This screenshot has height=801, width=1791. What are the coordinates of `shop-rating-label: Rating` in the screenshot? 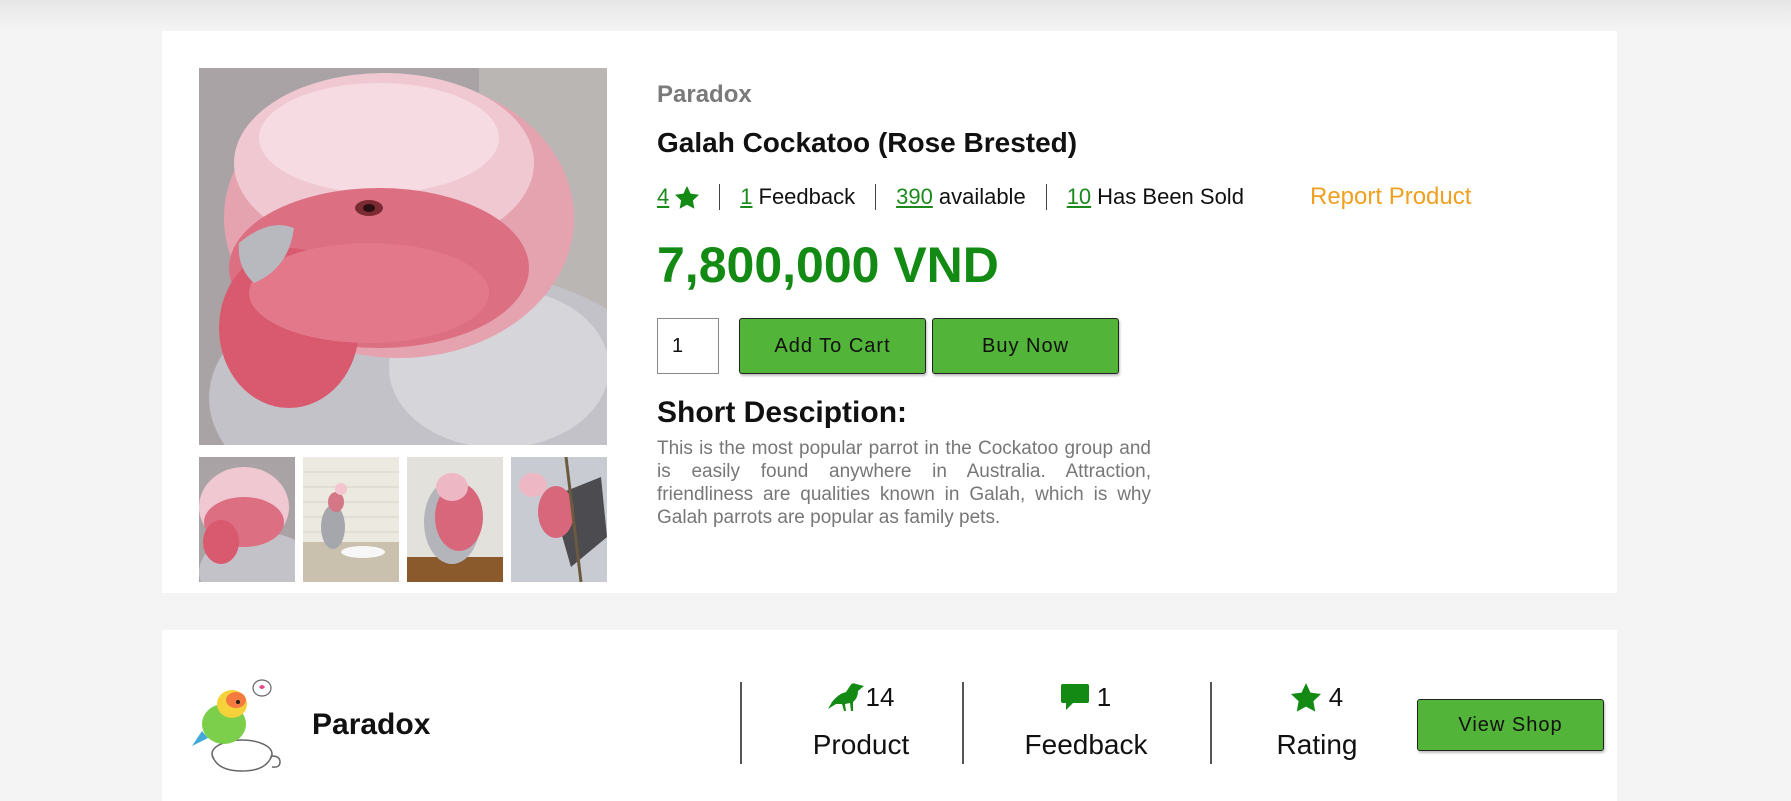 It's located at (1317, 744).